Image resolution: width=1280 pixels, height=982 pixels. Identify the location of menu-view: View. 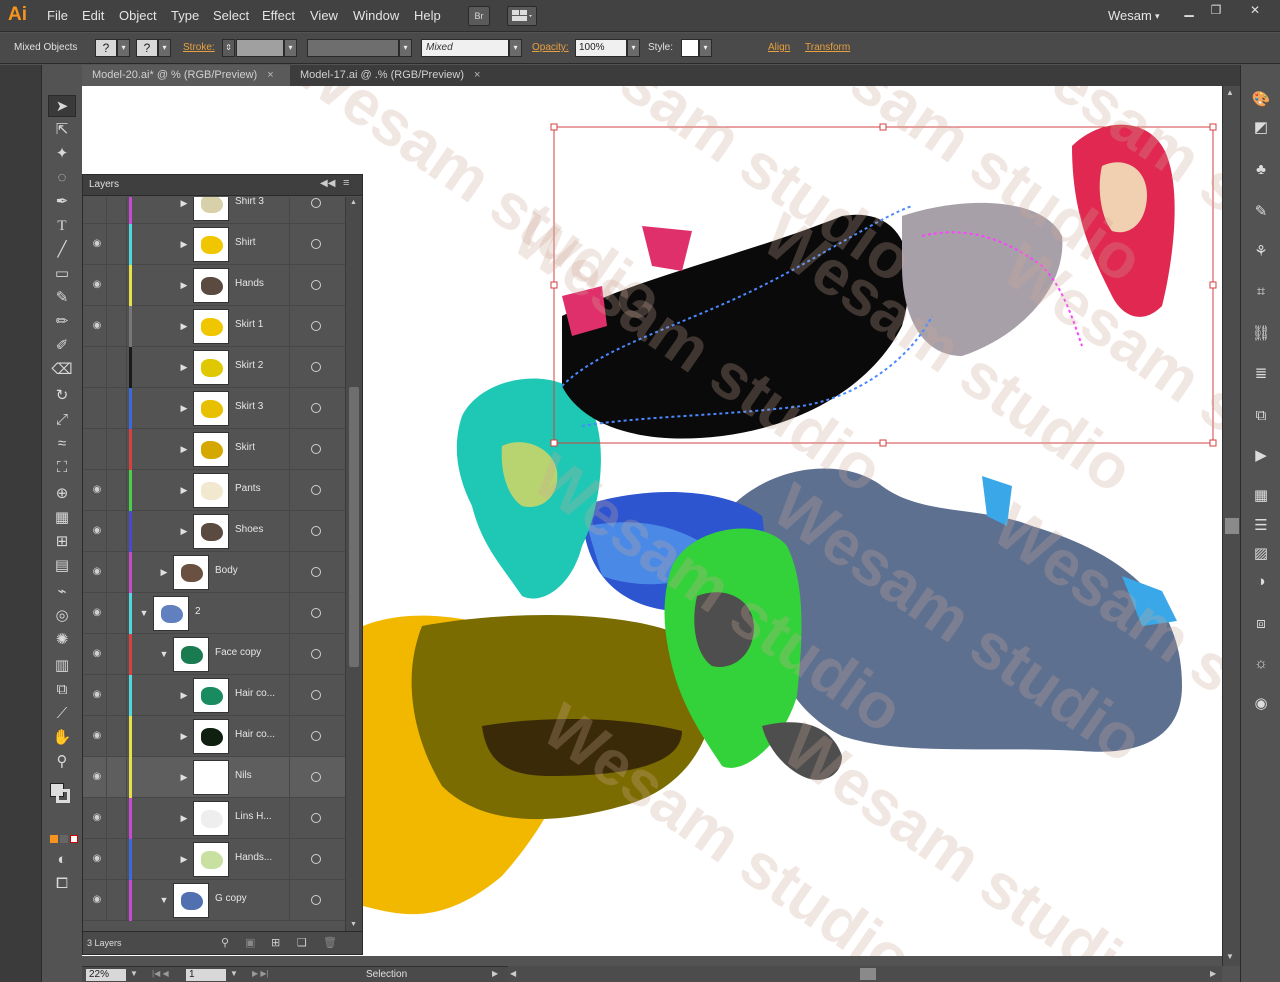
(324, 15).